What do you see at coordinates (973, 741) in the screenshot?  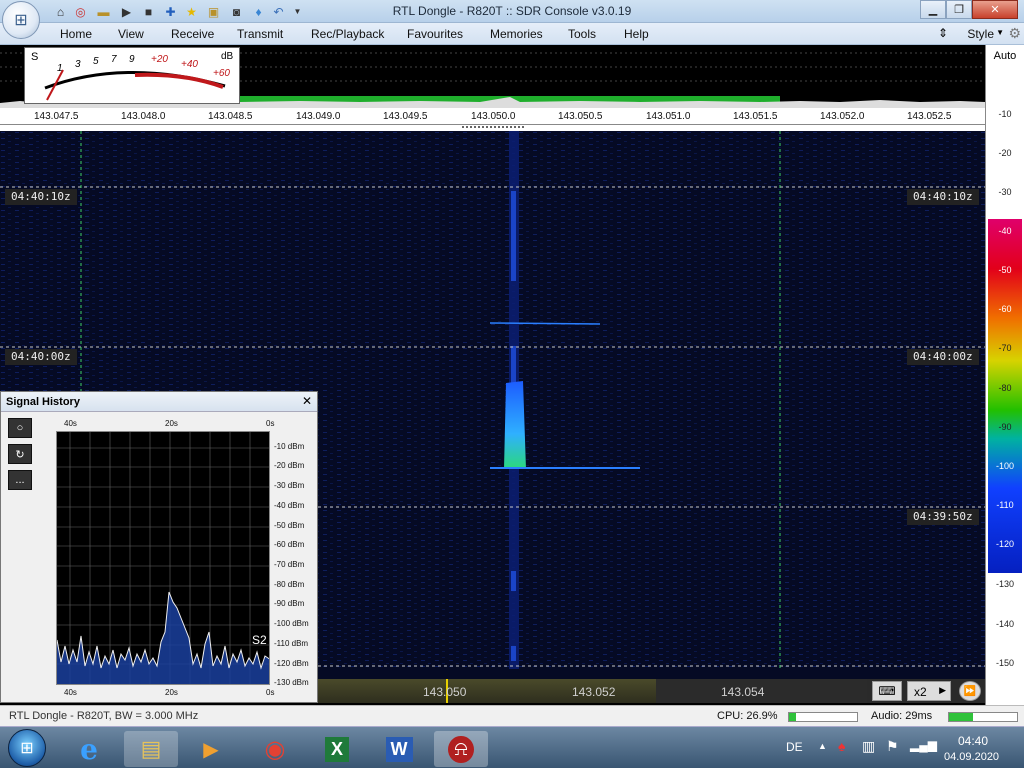 I see `clock-time: 04:40` at bounding box center [973, 741].